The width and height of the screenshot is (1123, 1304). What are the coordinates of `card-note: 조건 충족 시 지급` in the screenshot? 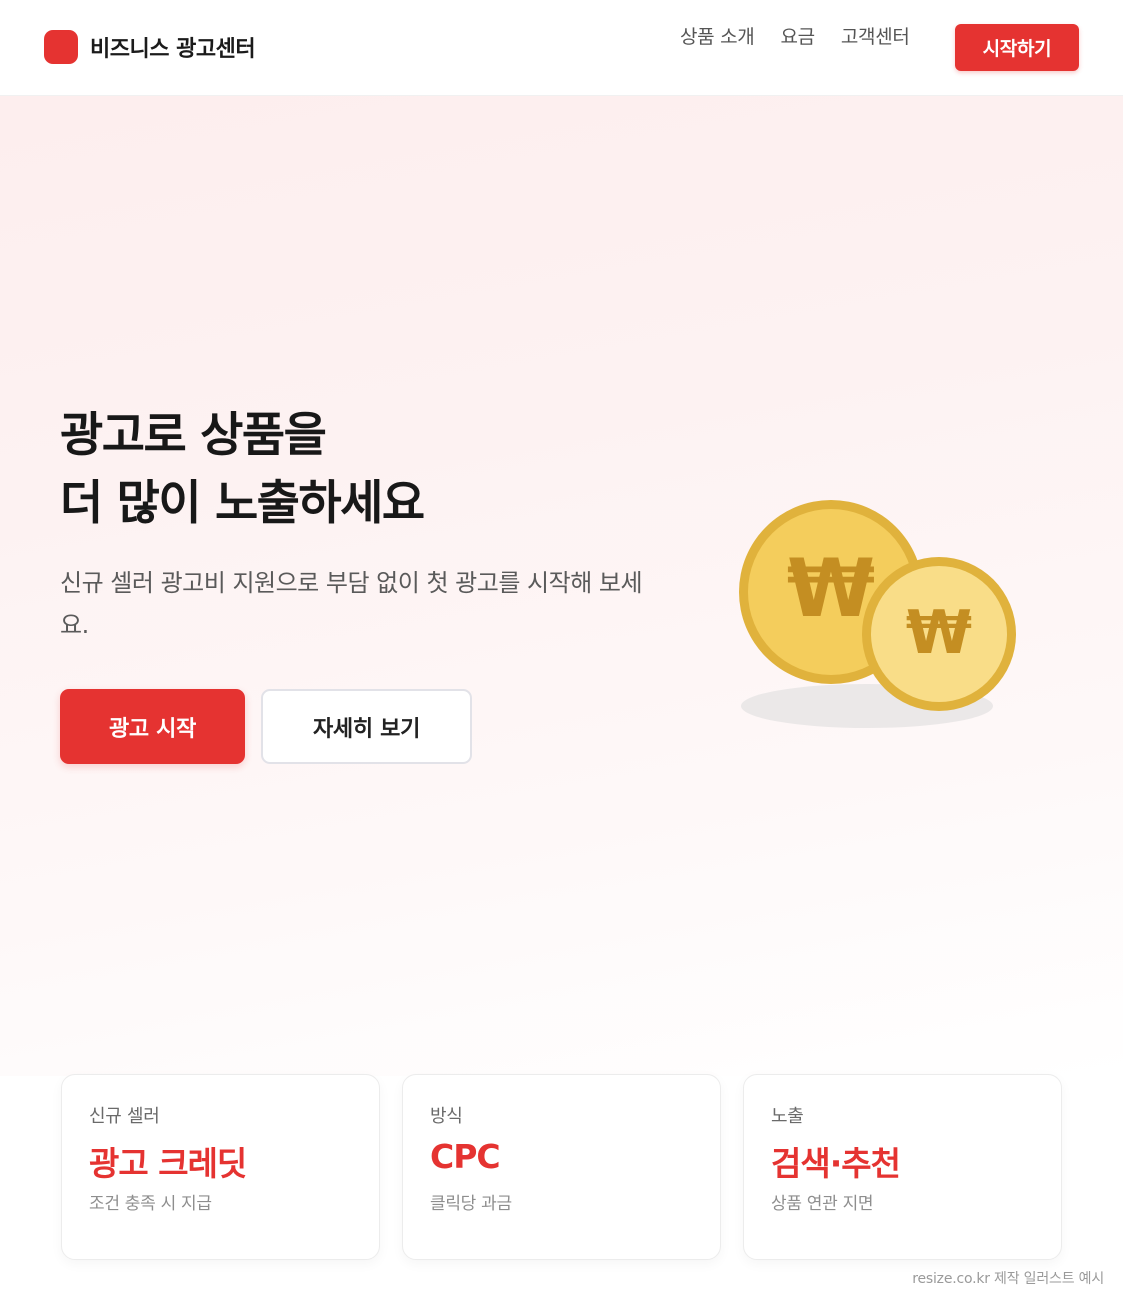 It's located at (150, 1204).